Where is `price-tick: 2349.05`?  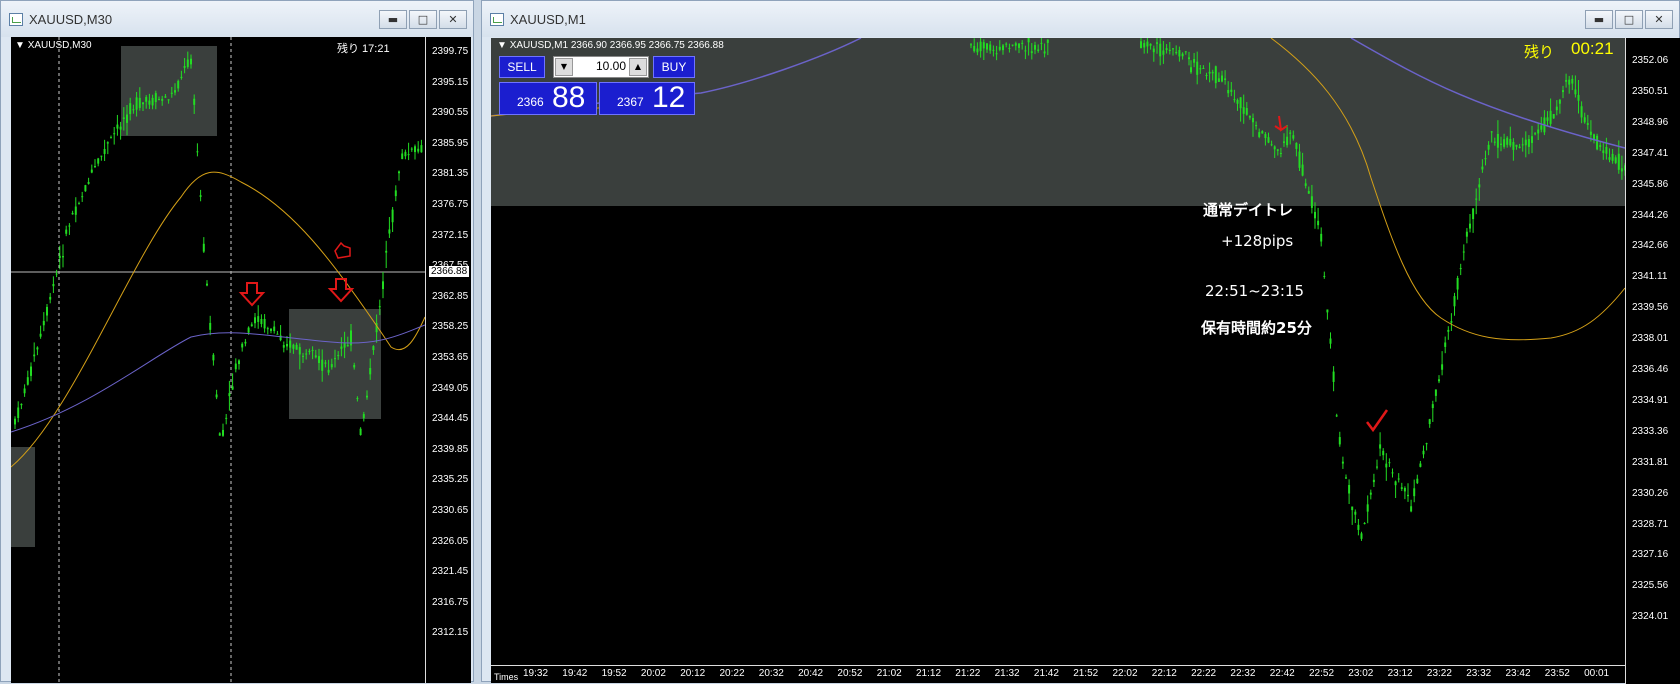
price-tick: 2349.05 is located at coordinates (450, 388).